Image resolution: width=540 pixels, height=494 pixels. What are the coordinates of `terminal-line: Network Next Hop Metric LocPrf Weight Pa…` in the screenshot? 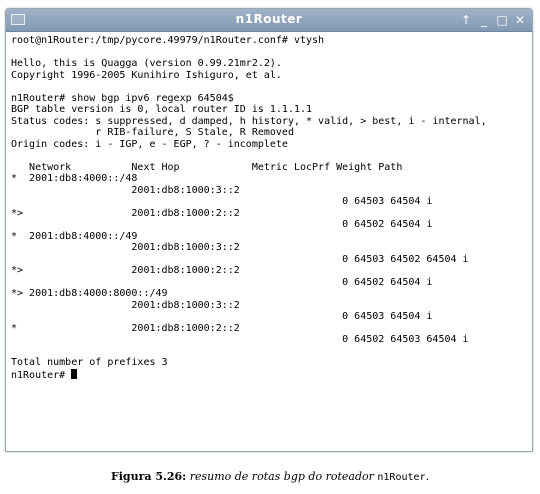 It's located at (207, 167).